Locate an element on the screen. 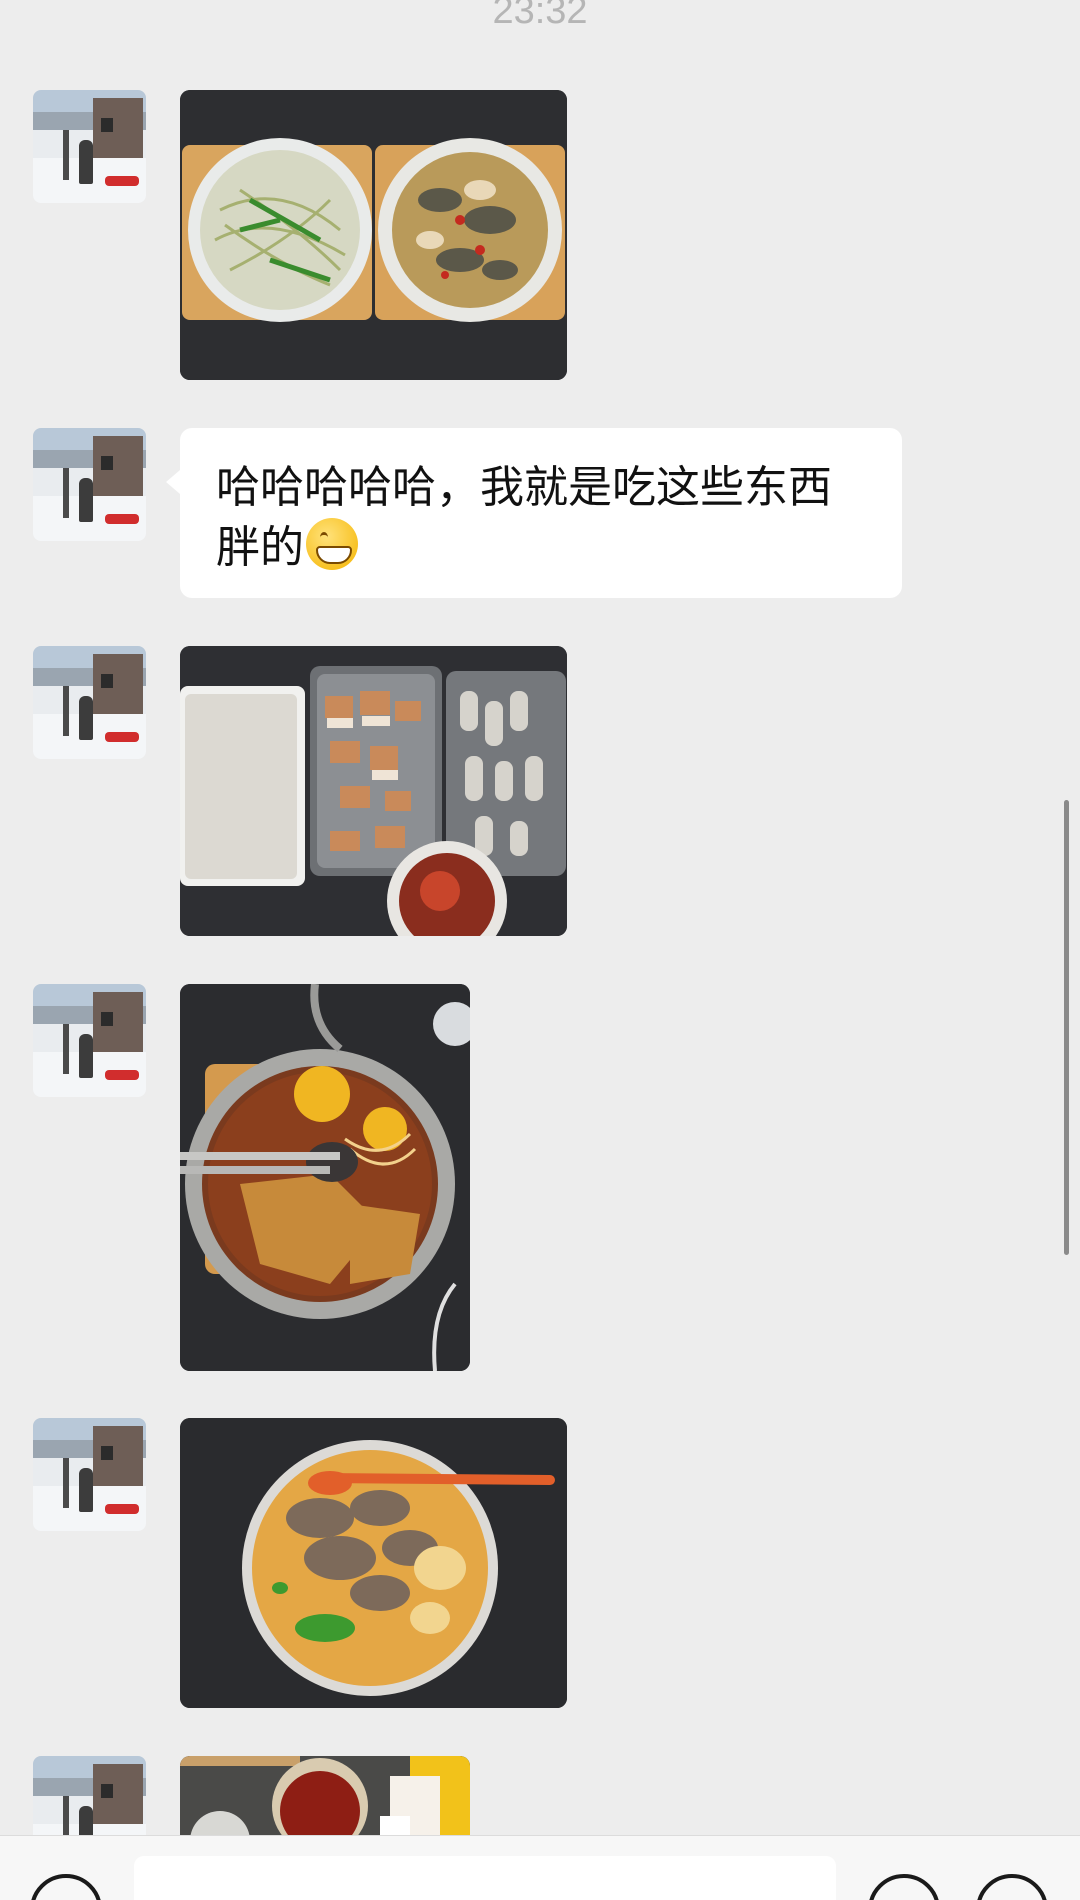 This screenshot has height=1900, width=1080. food-photo-curry-soup is located at coordinates (373, 1563).